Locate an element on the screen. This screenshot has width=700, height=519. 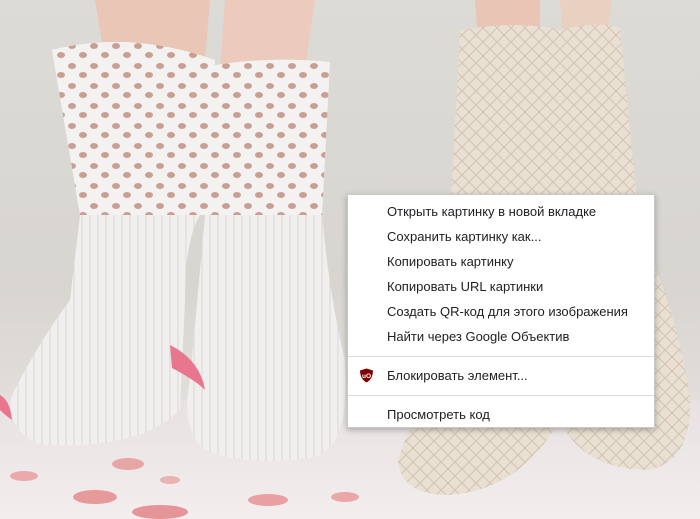
menu-item-search-google-lens: Найти через Google Объектив is located at coordinates (501, 336).